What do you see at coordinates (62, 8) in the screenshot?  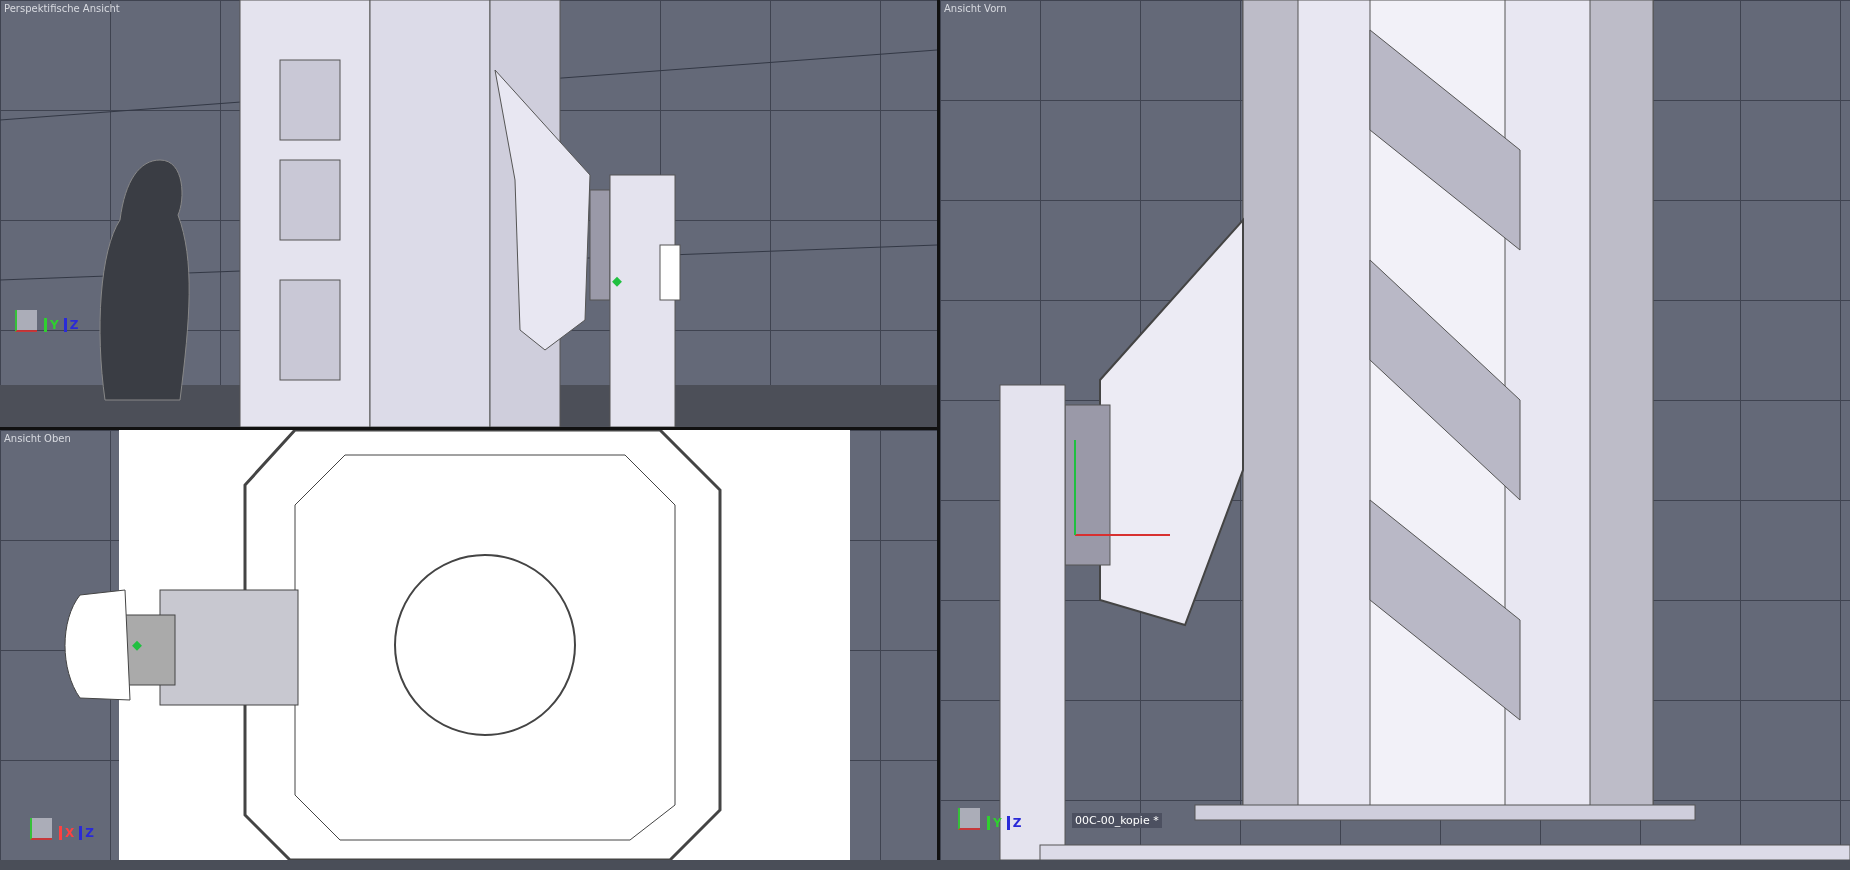 I see `viewport-title: Perspektifische Ansicht` at bounding box center [62, 8].